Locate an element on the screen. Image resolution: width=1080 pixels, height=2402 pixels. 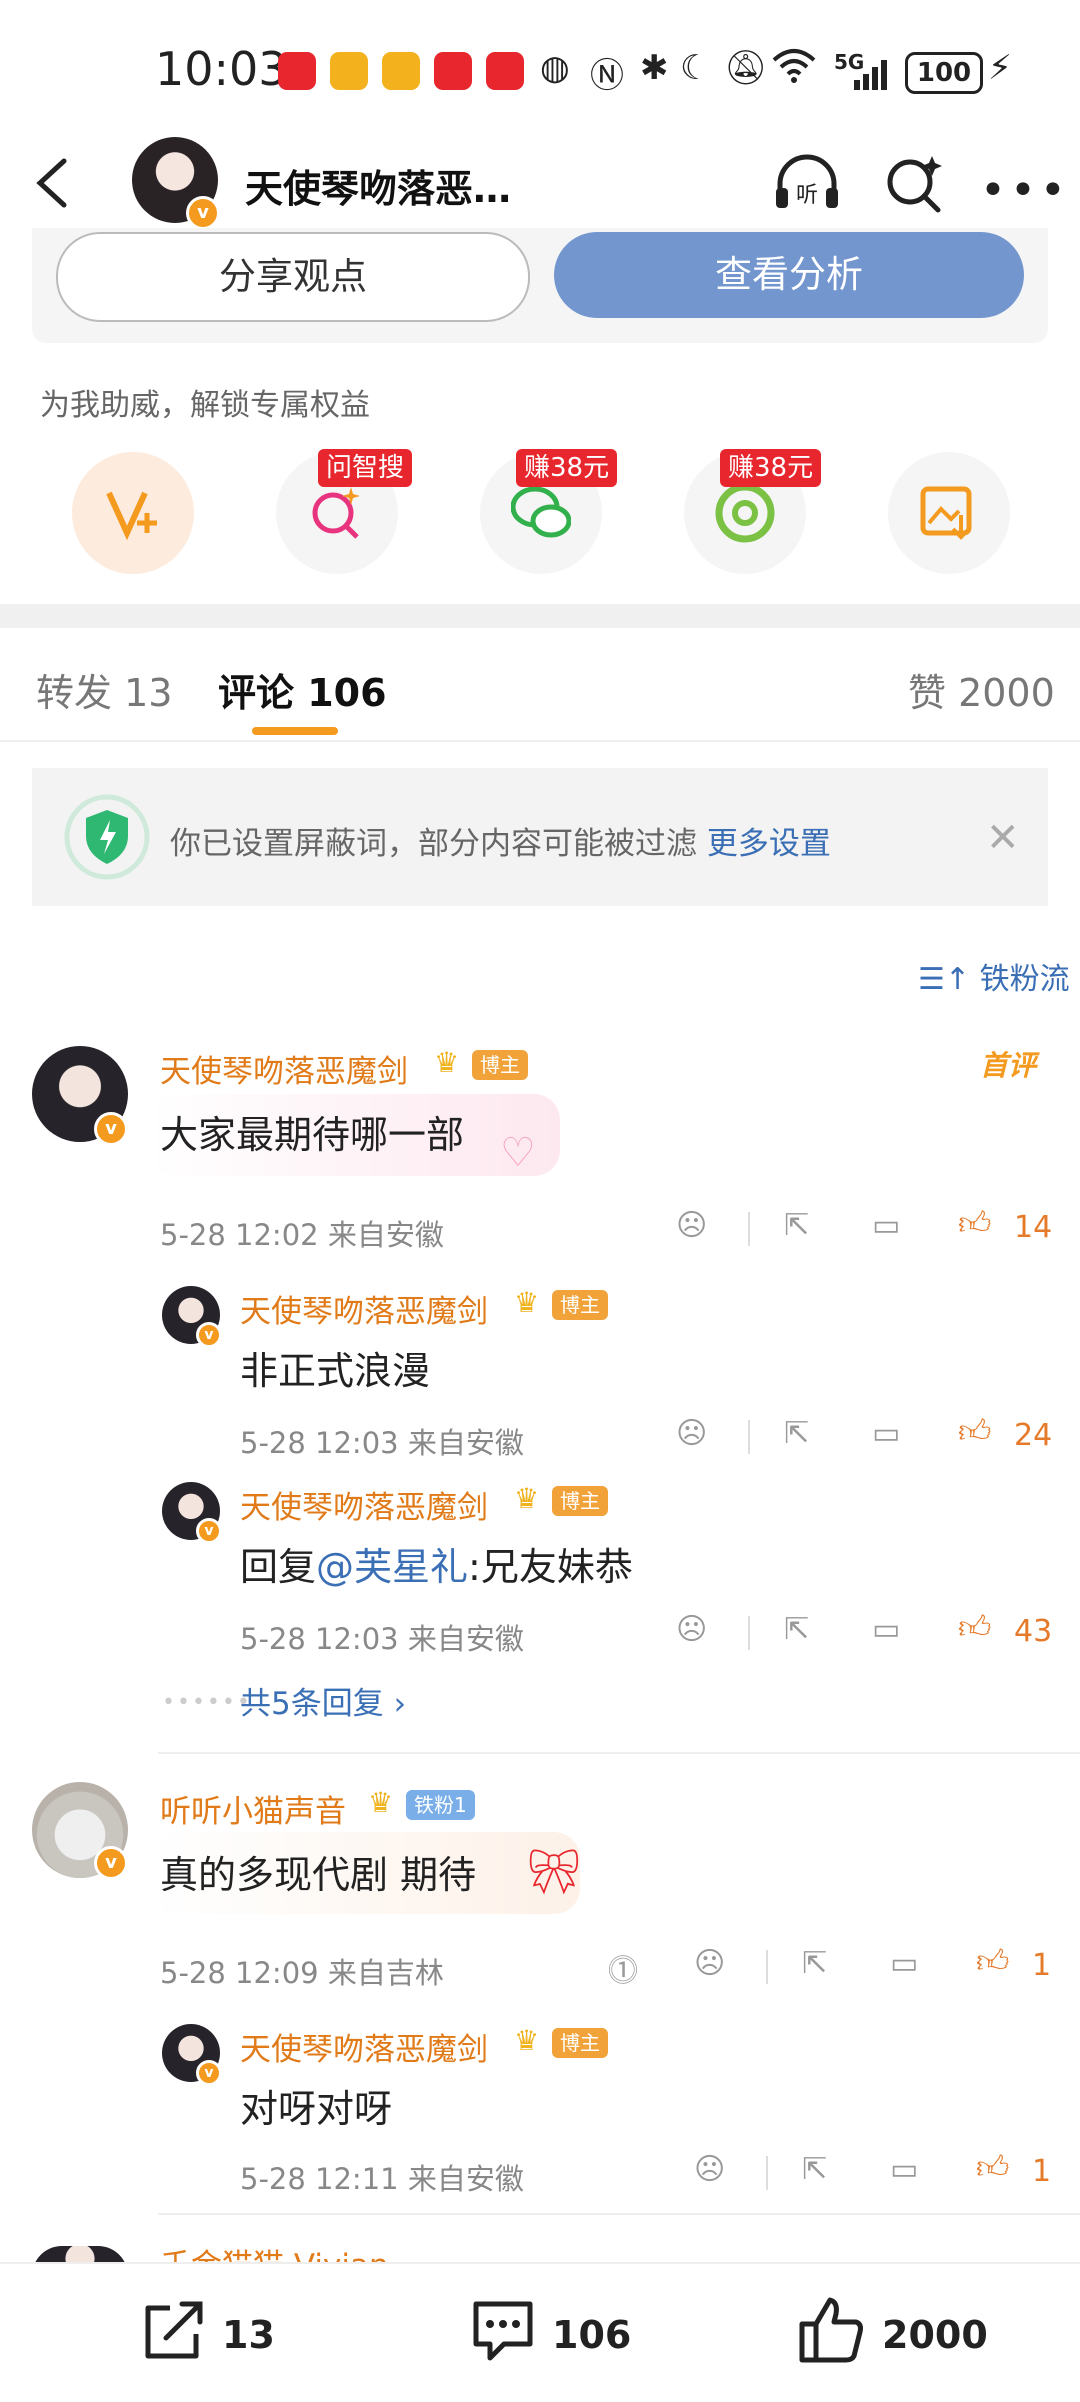
comment-username: 千金猫猫 Vivian is located at coordinates (274, 2251).